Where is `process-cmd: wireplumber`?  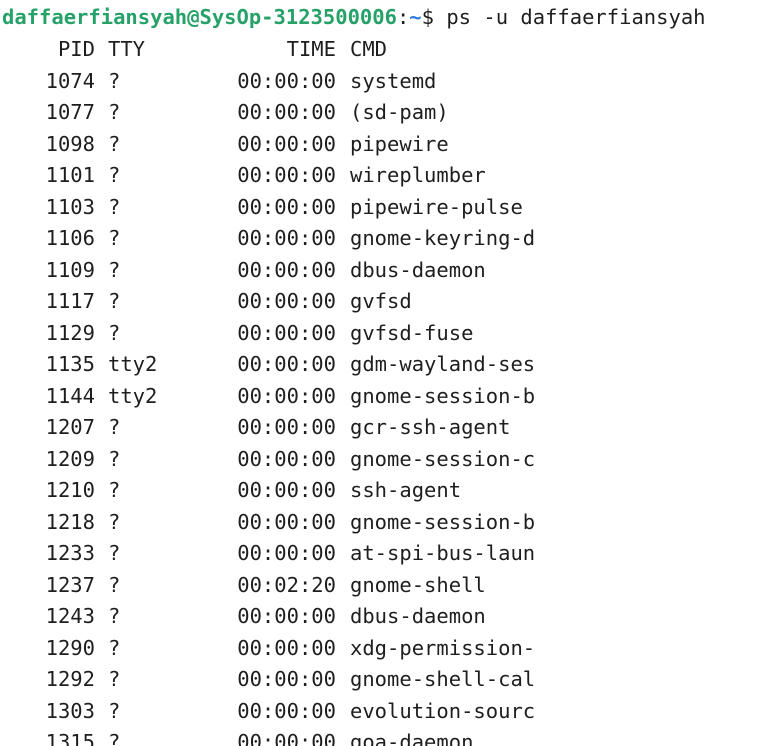 process-cmd: wireplumber is located at coordinates (418, 175).